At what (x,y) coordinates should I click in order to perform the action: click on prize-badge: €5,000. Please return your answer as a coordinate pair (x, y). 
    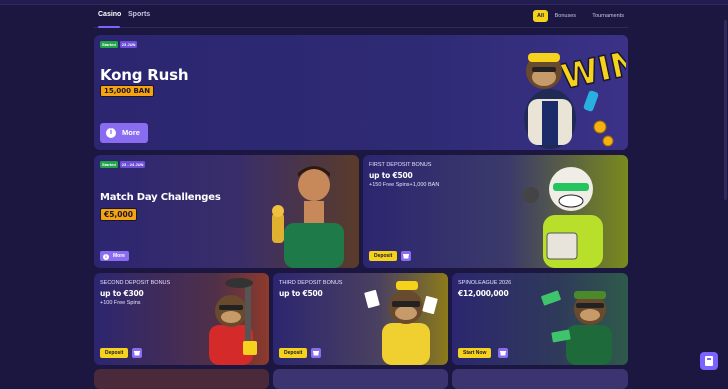
    Looking at the image, I should click on (118, 214).